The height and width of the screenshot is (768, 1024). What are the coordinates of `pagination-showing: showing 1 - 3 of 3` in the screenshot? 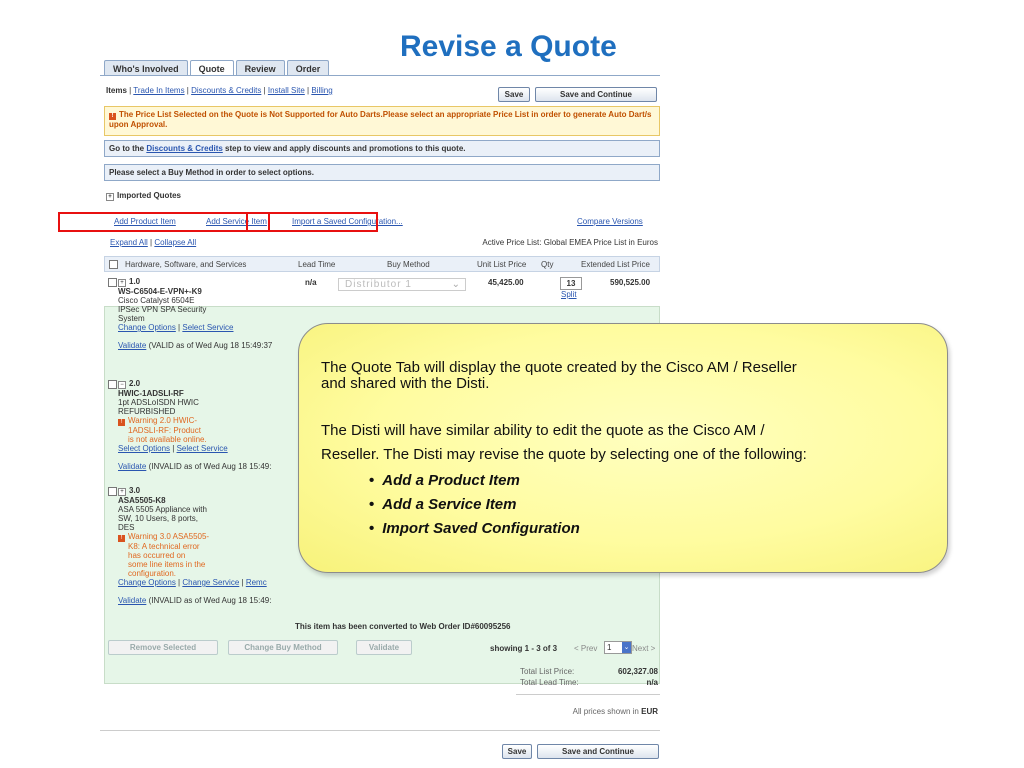 It's located at (524, 648).